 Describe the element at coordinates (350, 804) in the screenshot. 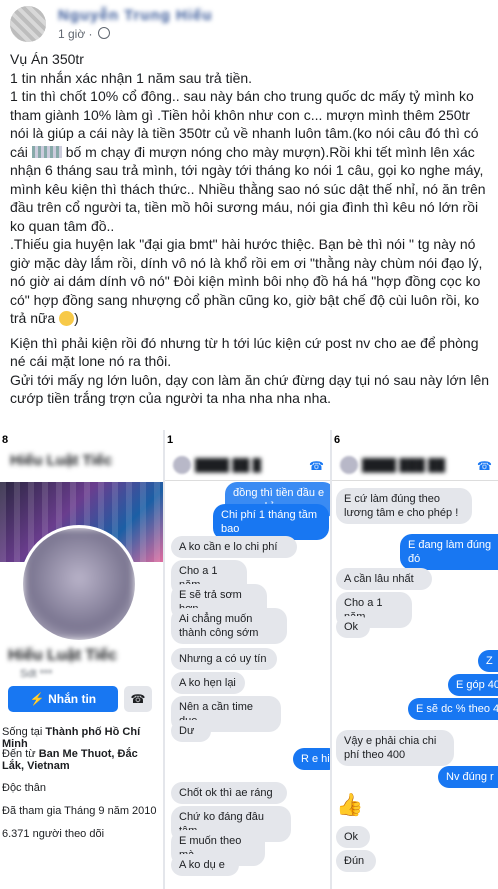

I see `like-icon: 👍` at that location.